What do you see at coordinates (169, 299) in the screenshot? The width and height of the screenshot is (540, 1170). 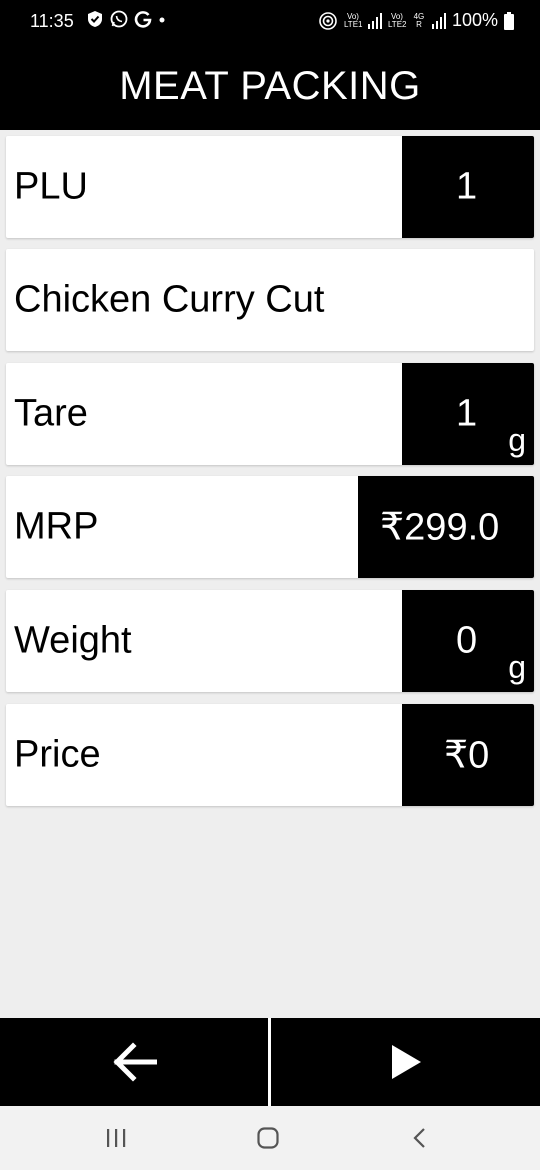 I see `product-name: Chicken Curry Cut` at bounding box center [169, 299].